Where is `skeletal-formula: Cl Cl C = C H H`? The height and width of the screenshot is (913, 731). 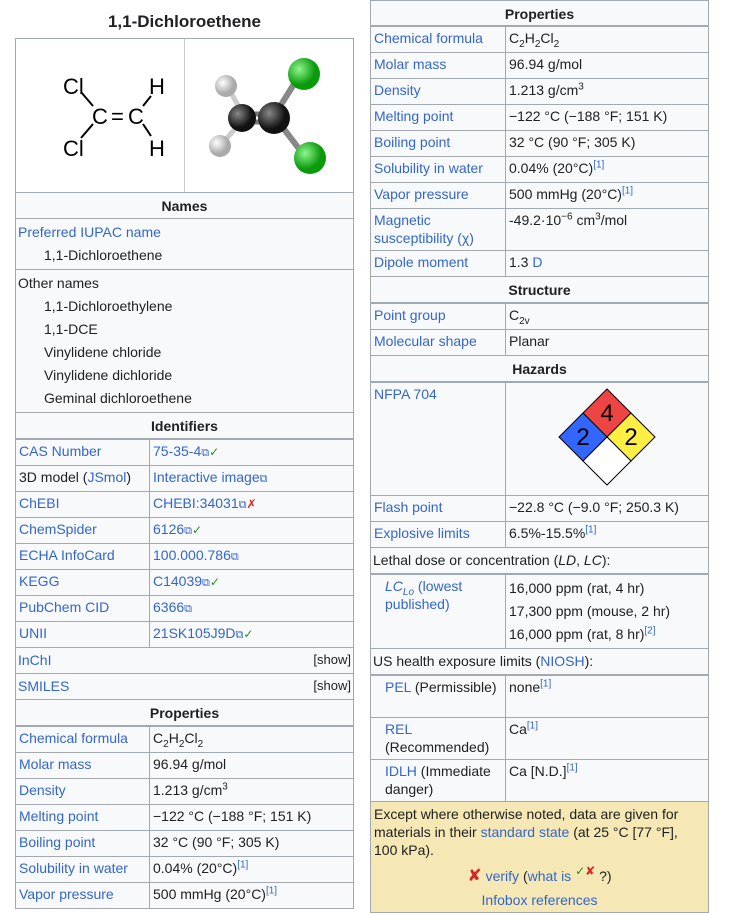 skeletal-formula: Cl Cl C = C H H is located at coordinates (100, 115).